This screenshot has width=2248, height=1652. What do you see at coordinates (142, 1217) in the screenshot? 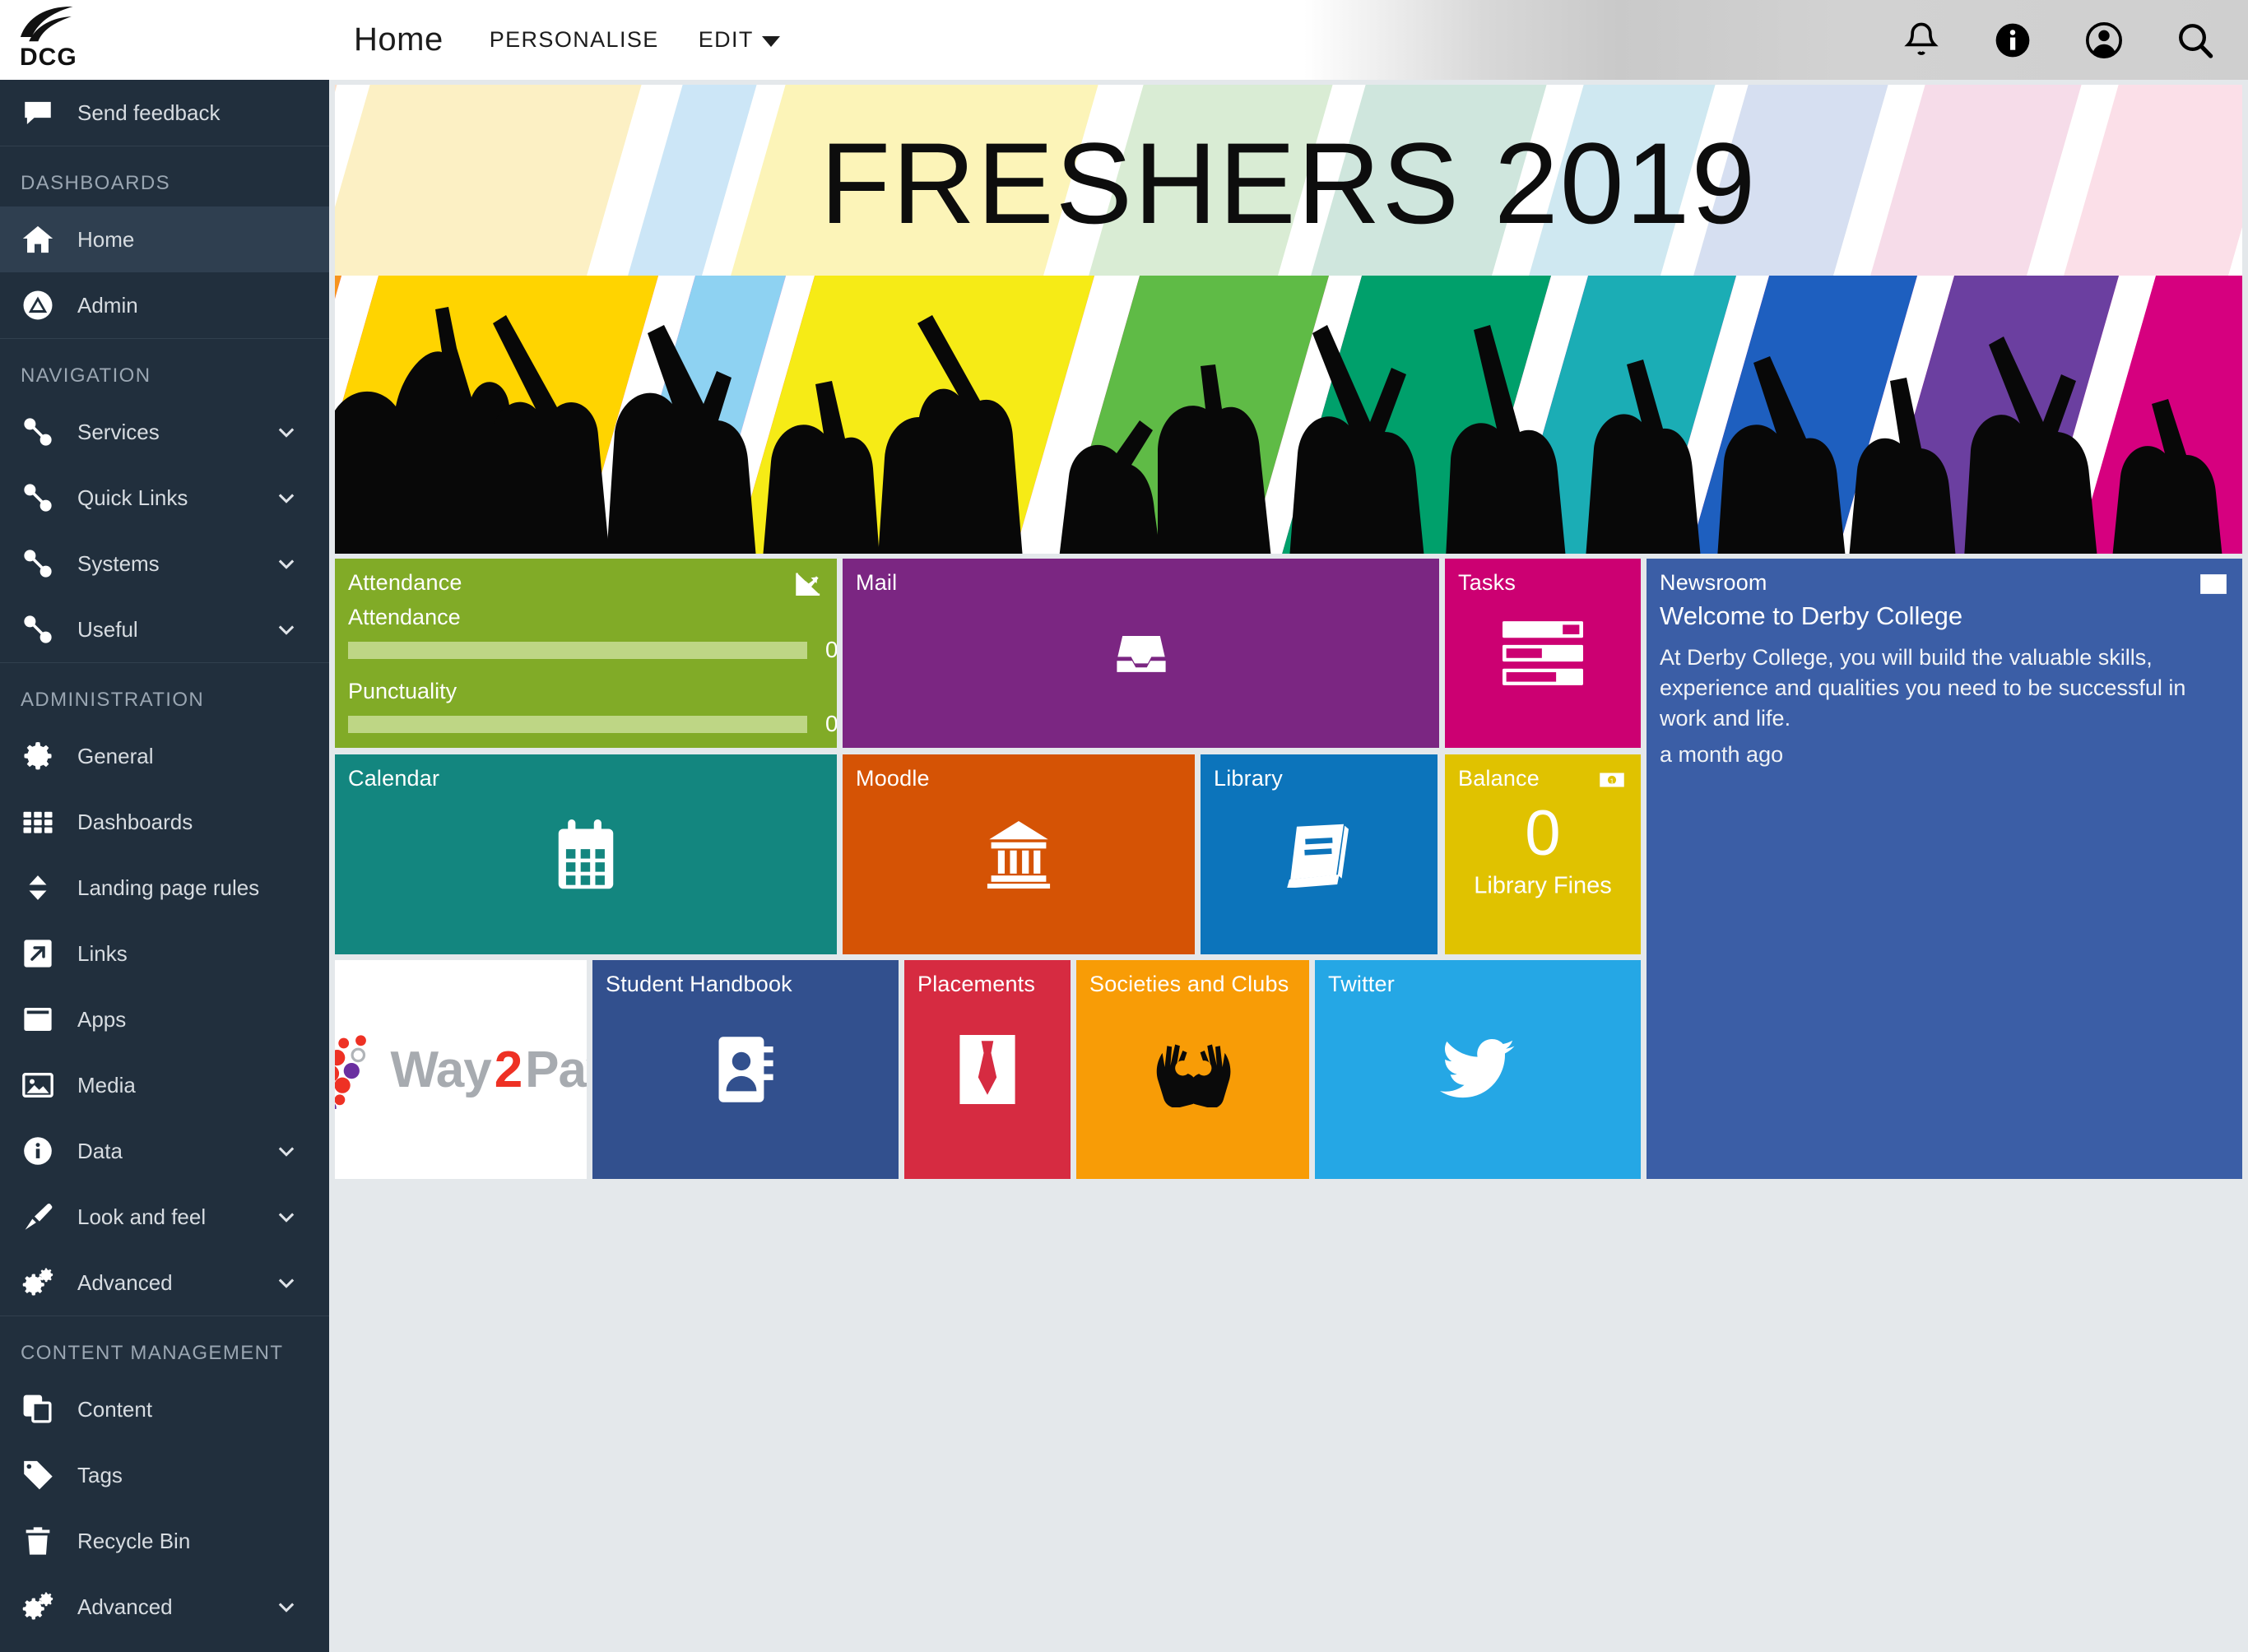
I see `sidebar-item-label: Look and feel` at bounding box center [142, 1217].